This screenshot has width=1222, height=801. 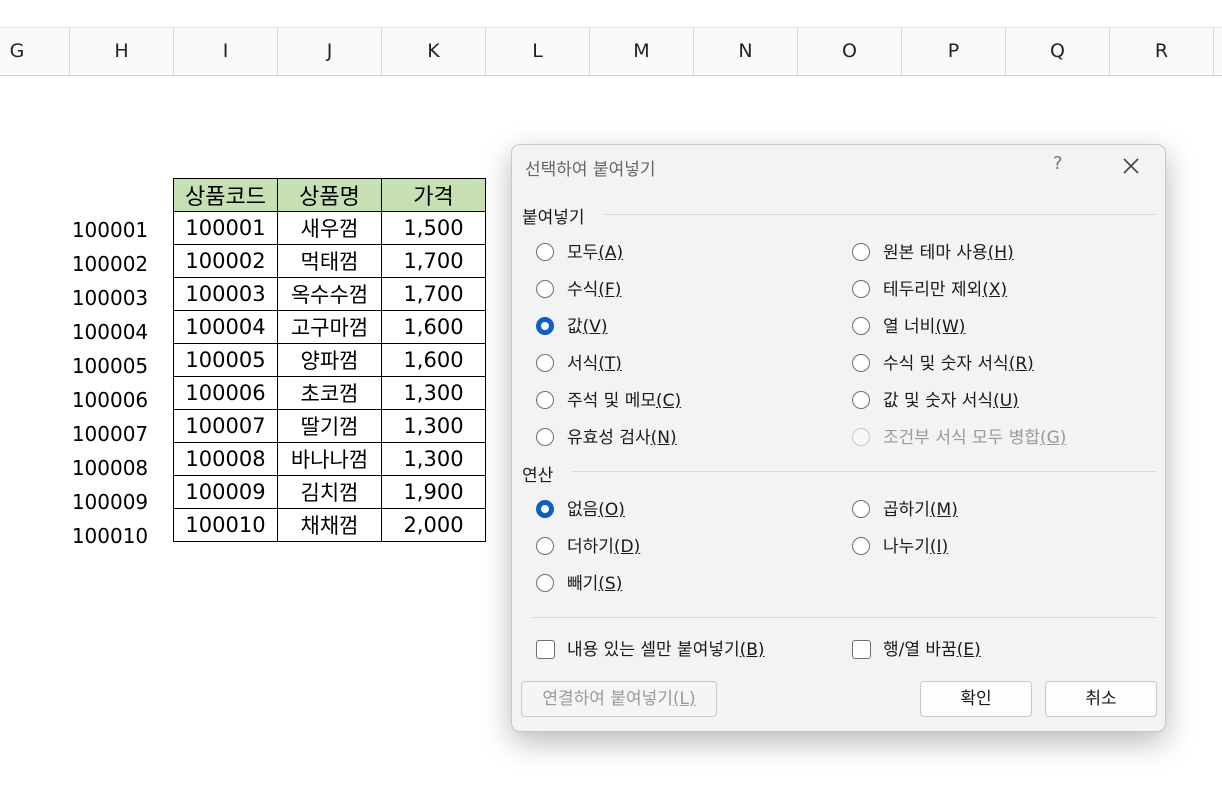 What do you see at coordinates (110, 434) in the screenshot?
I see `cell-h: 100007` at bounding box center [110, 434].